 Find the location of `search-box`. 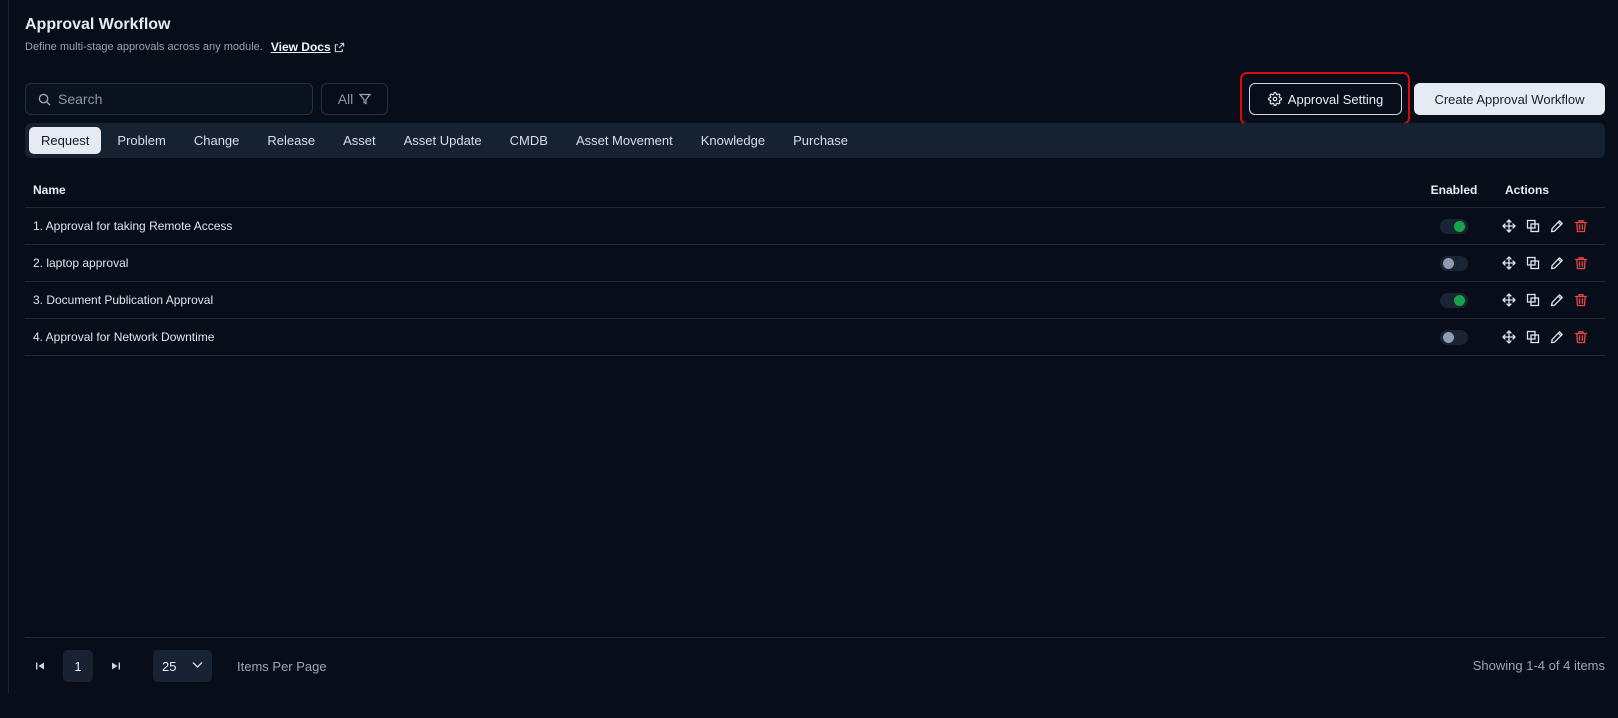

search-box is located at coordinates (169, 99).